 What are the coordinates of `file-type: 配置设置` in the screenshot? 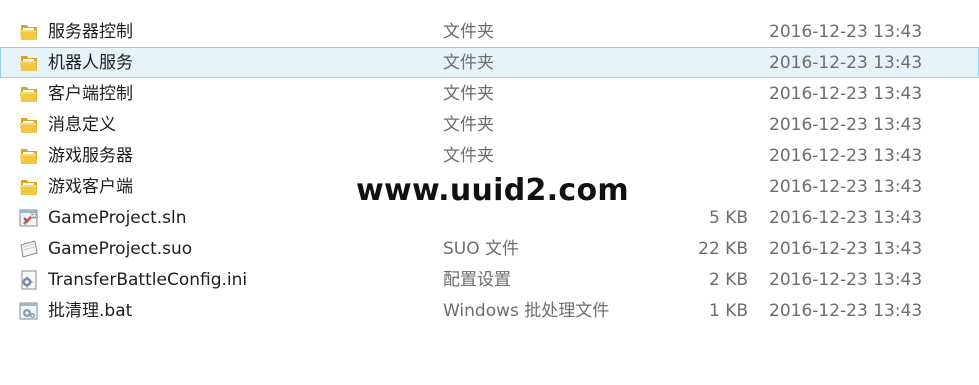 It's located at (477, 280).